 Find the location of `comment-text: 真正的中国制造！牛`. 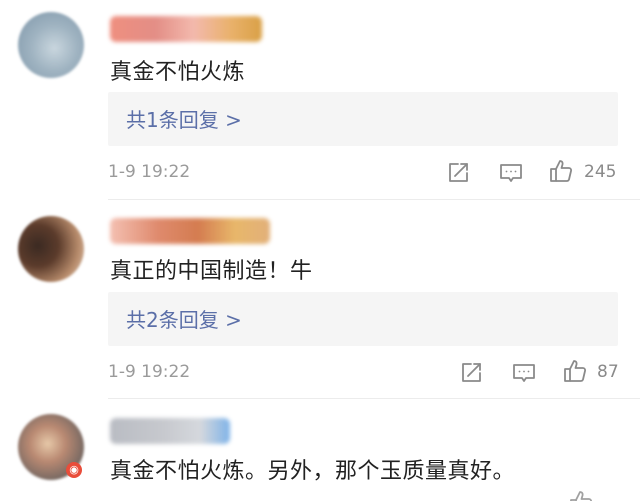

comment-text: 真正的中国制造！牛 is located at coordinates (211, 271).